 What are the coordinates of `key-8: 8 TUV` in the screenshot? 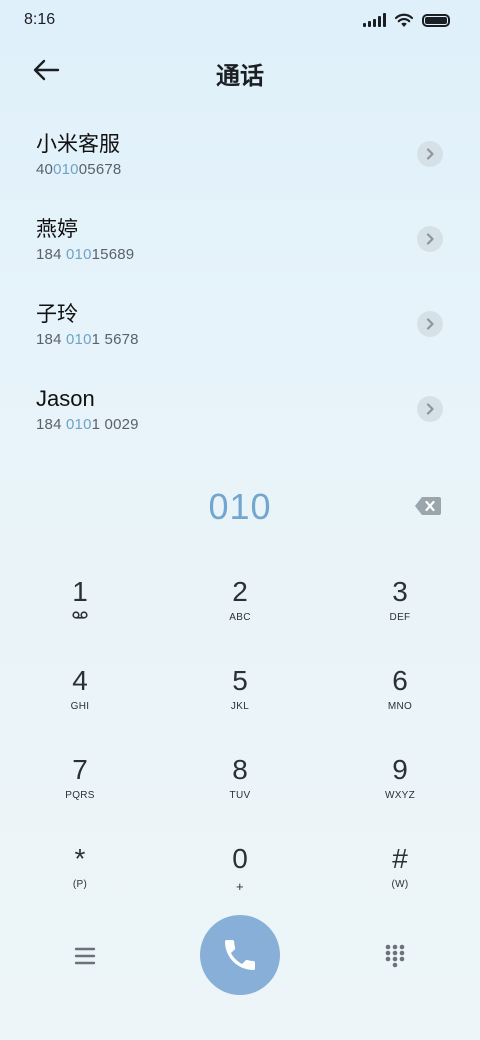 It's located at (240, 792).